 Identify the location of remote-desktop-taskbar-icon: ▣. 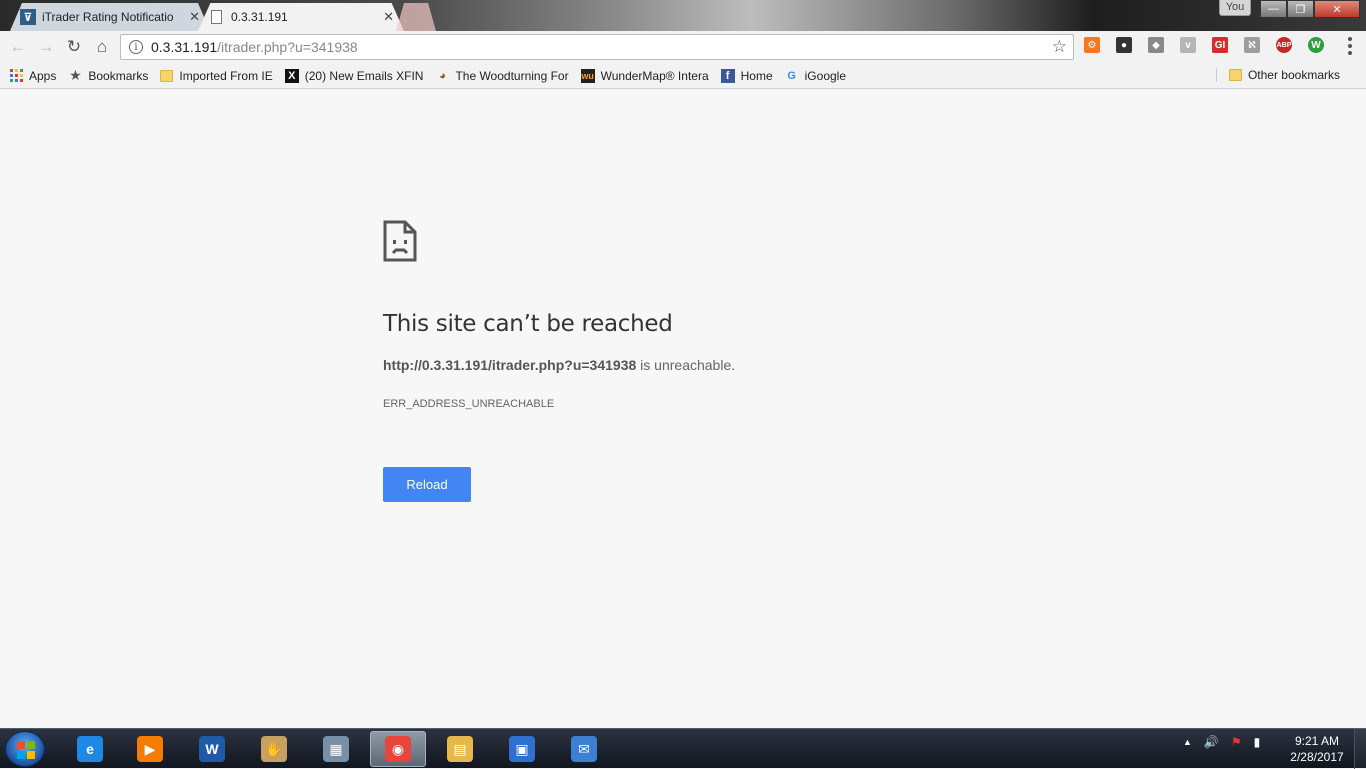
(522, 749).